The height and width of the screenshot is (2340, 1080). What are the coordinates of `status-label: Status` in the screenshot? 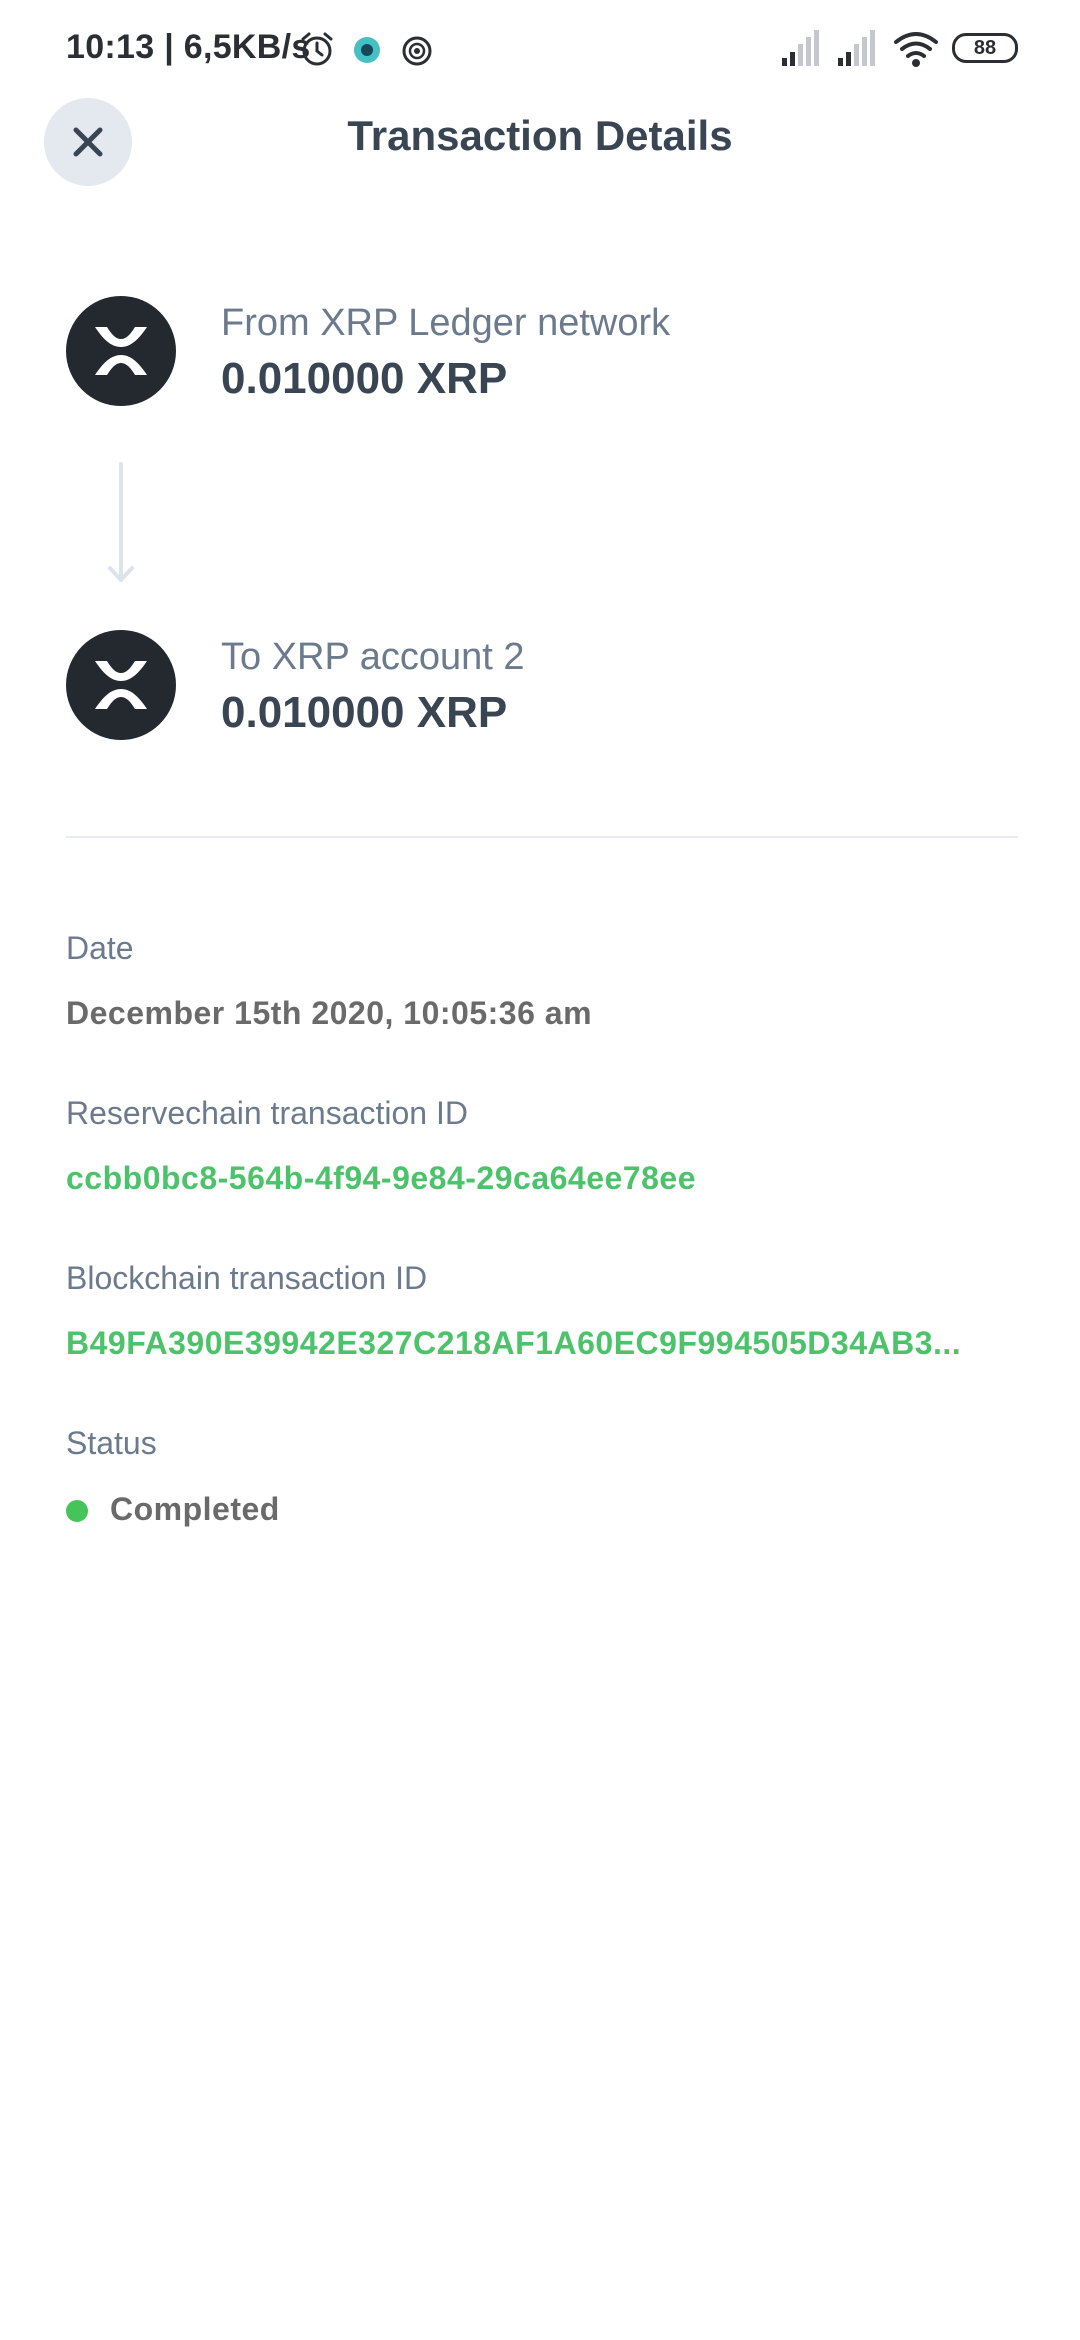 It's located at (111, 1443).